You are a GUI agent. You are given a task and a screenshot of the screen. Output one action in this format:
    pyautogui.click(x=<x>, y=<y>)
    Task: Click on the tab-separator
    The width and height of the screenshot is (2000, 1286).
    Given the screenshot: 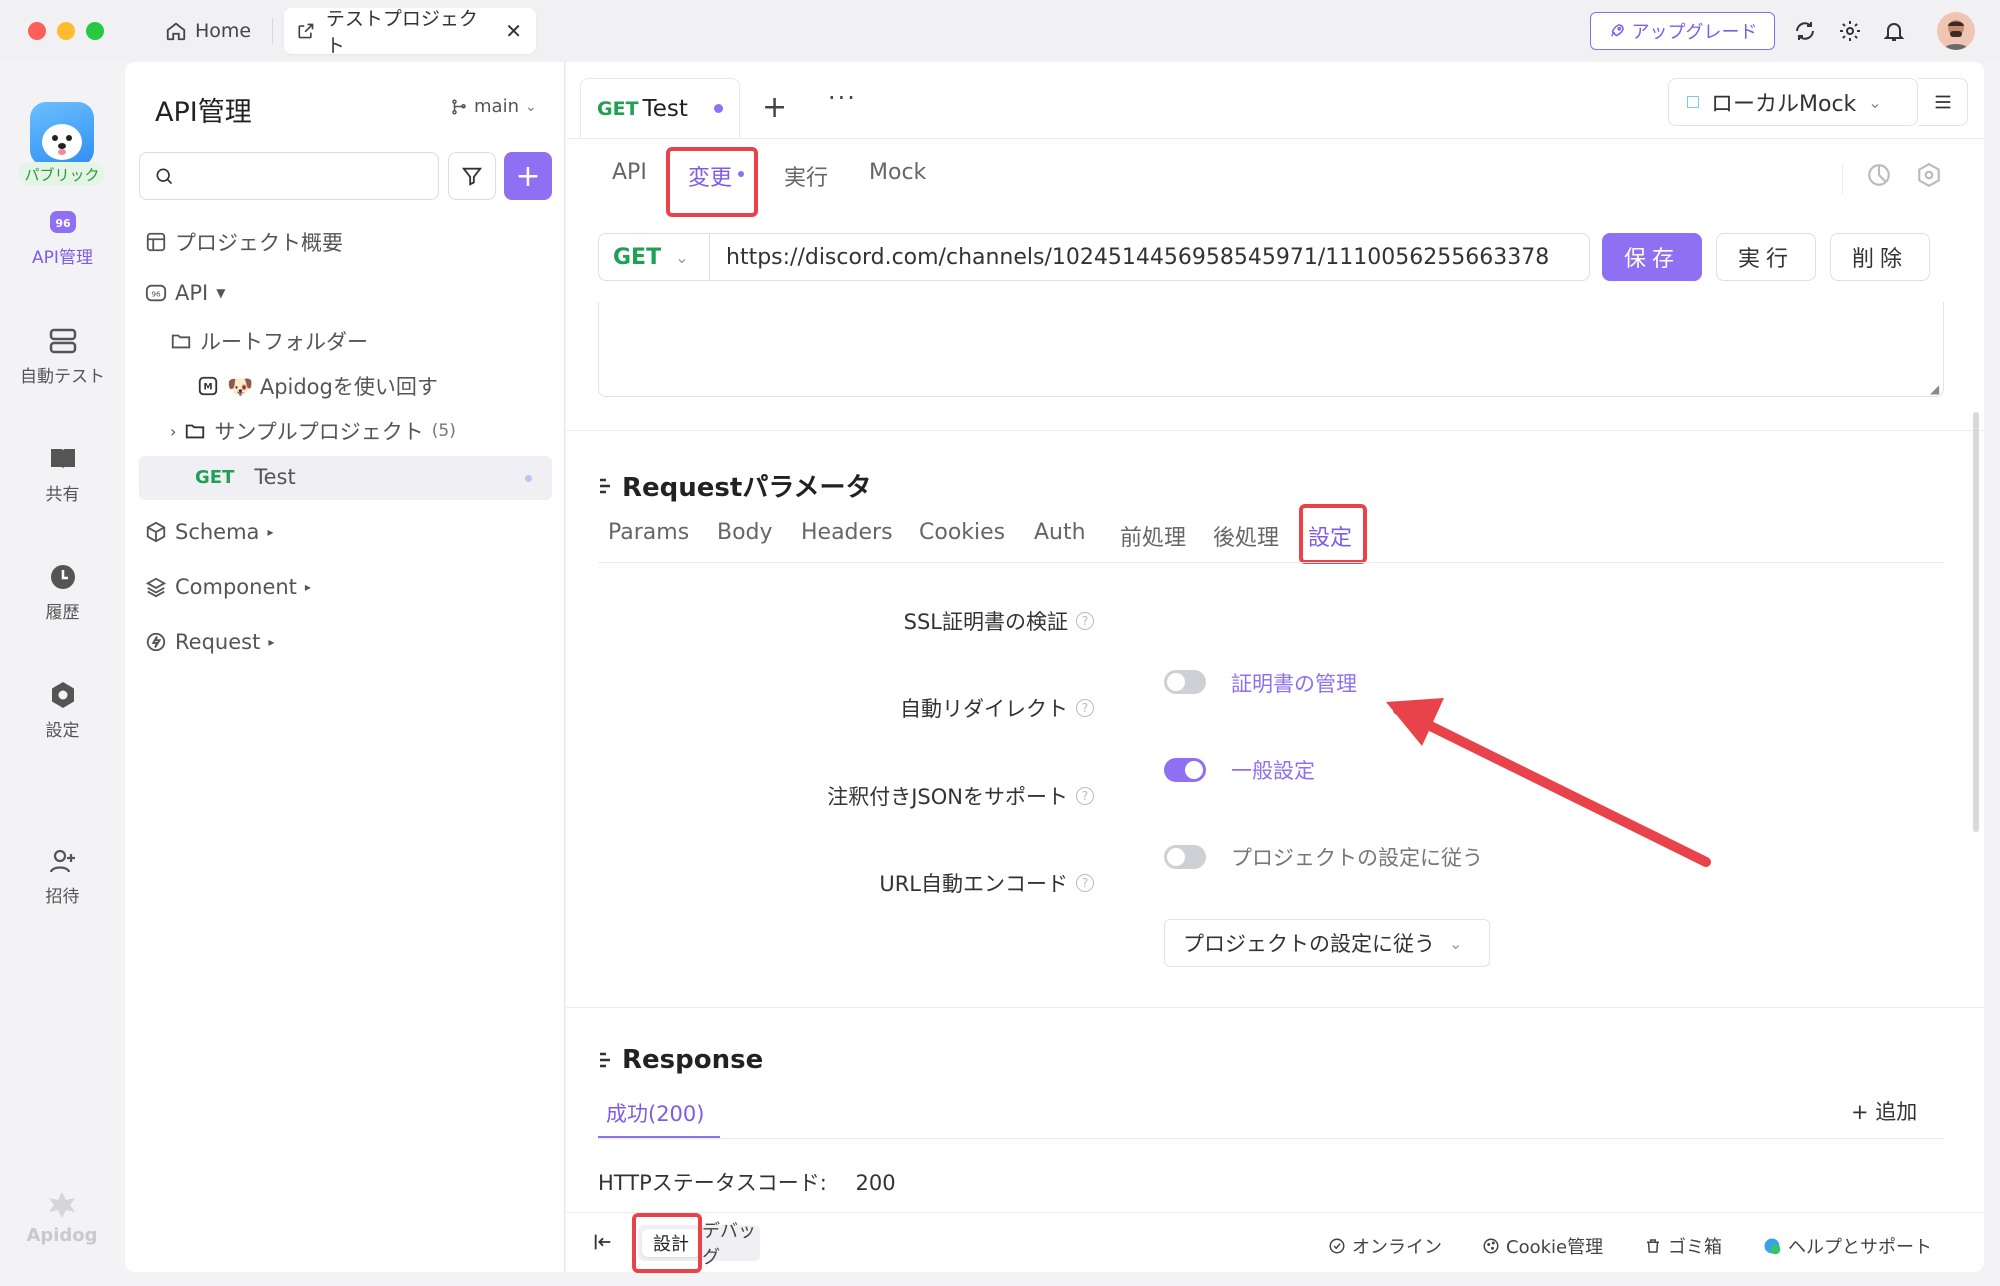 What is the action you would take?
    pyautogui.click(x=272, y=31)
    